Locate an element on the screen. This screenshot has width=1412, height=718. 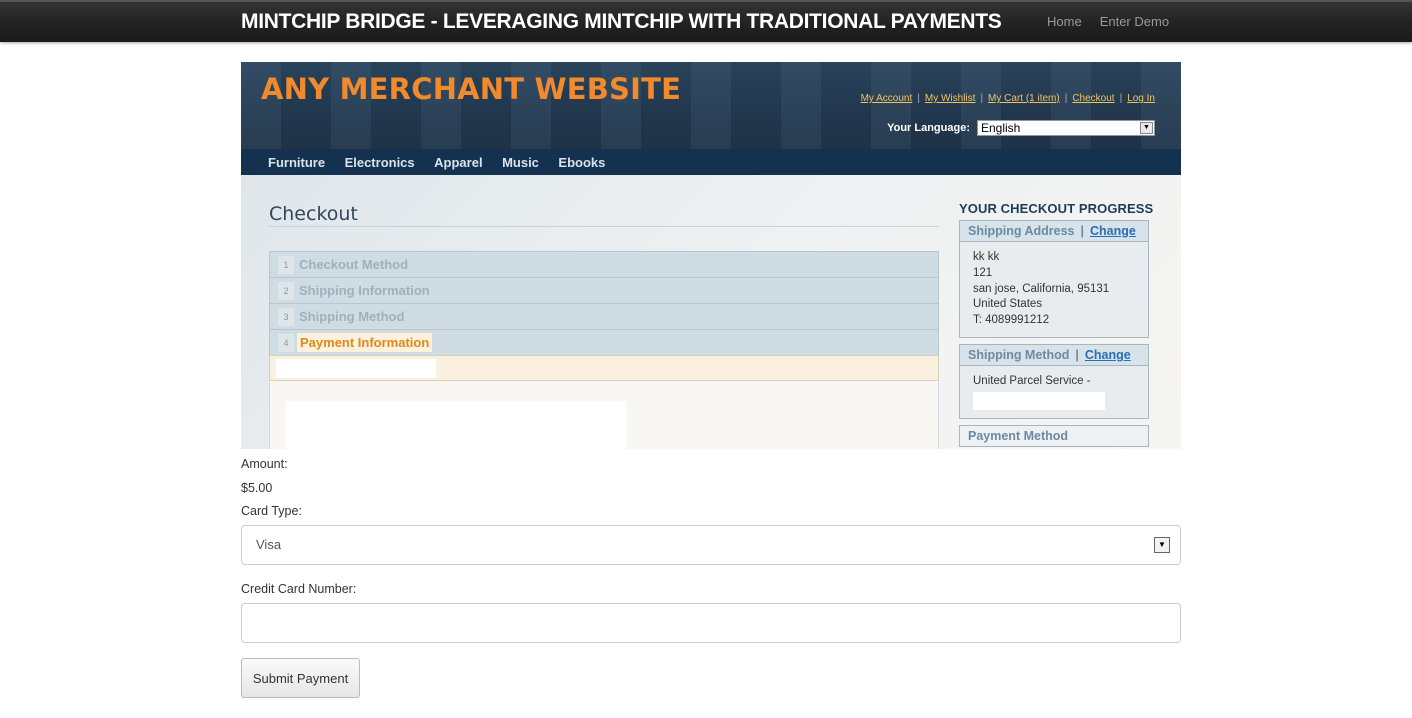
nav-apparel: Apparel is located at coordinates (458, 162).